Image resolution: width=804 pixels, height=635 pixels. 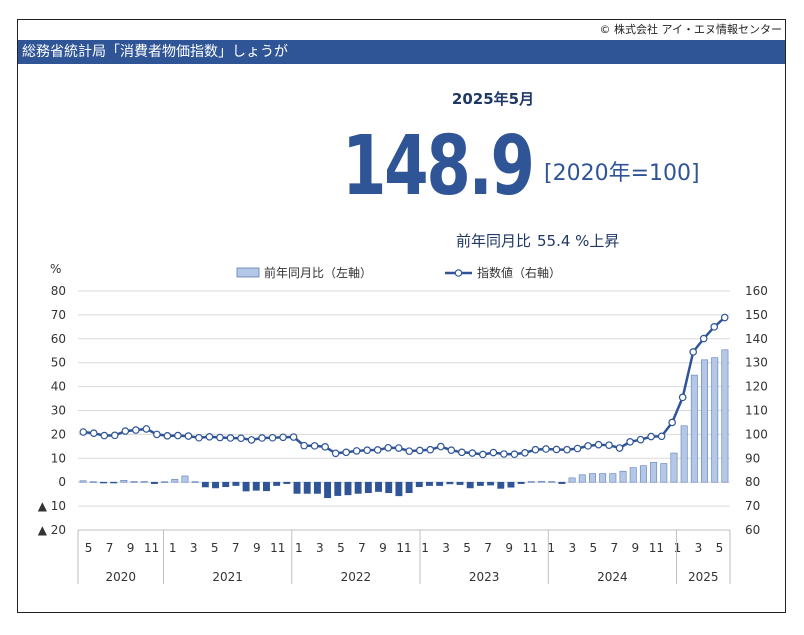 What do you see at coordinates (752, 506) in the screenshot?
I see `right-tick-label: 70` at bounding box center [752, 506].